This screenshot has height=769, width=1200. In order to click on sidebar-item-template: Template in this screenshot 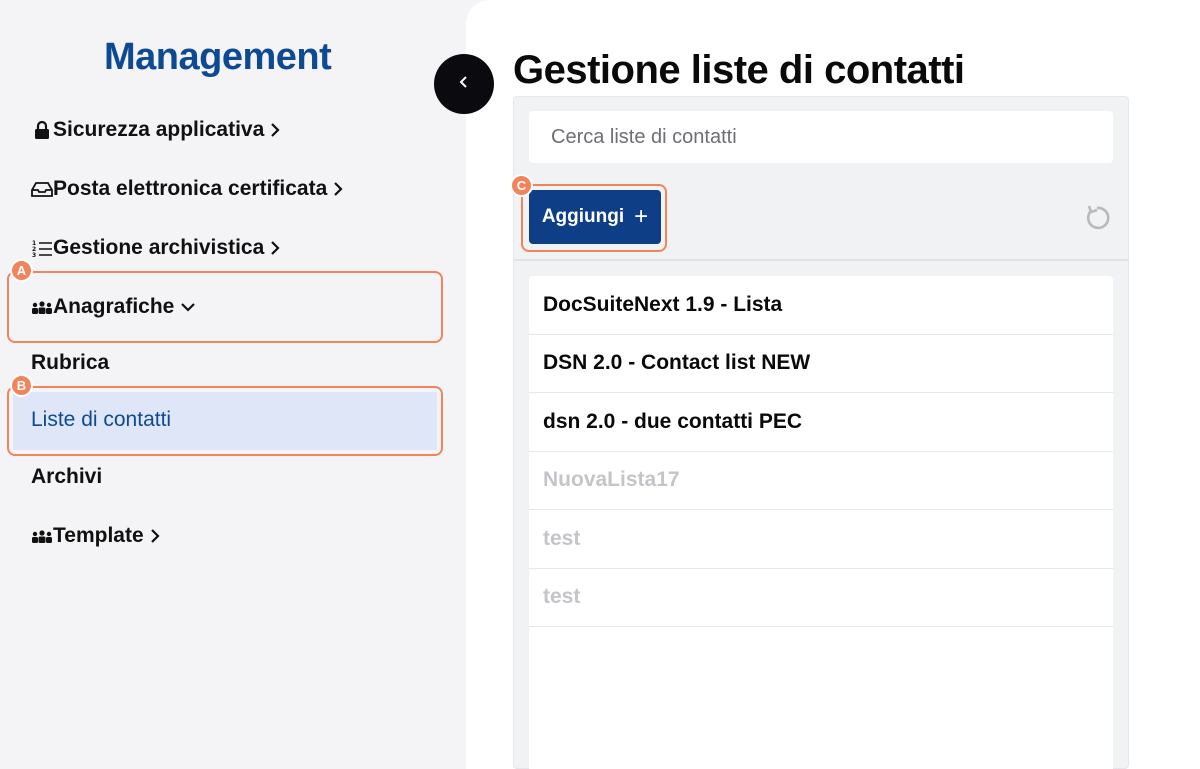, I will do `click(95, 536)`.